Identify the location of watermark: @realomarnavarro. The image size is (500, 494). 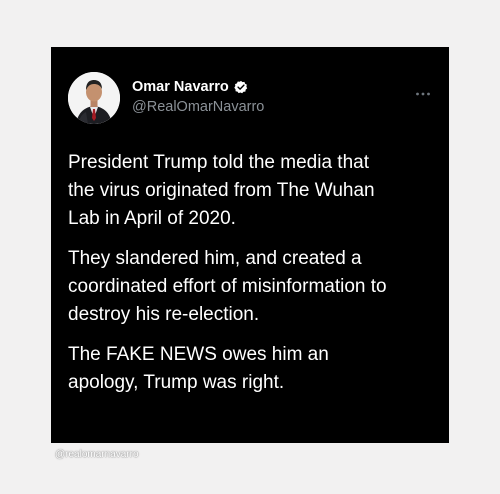
(97, 454).